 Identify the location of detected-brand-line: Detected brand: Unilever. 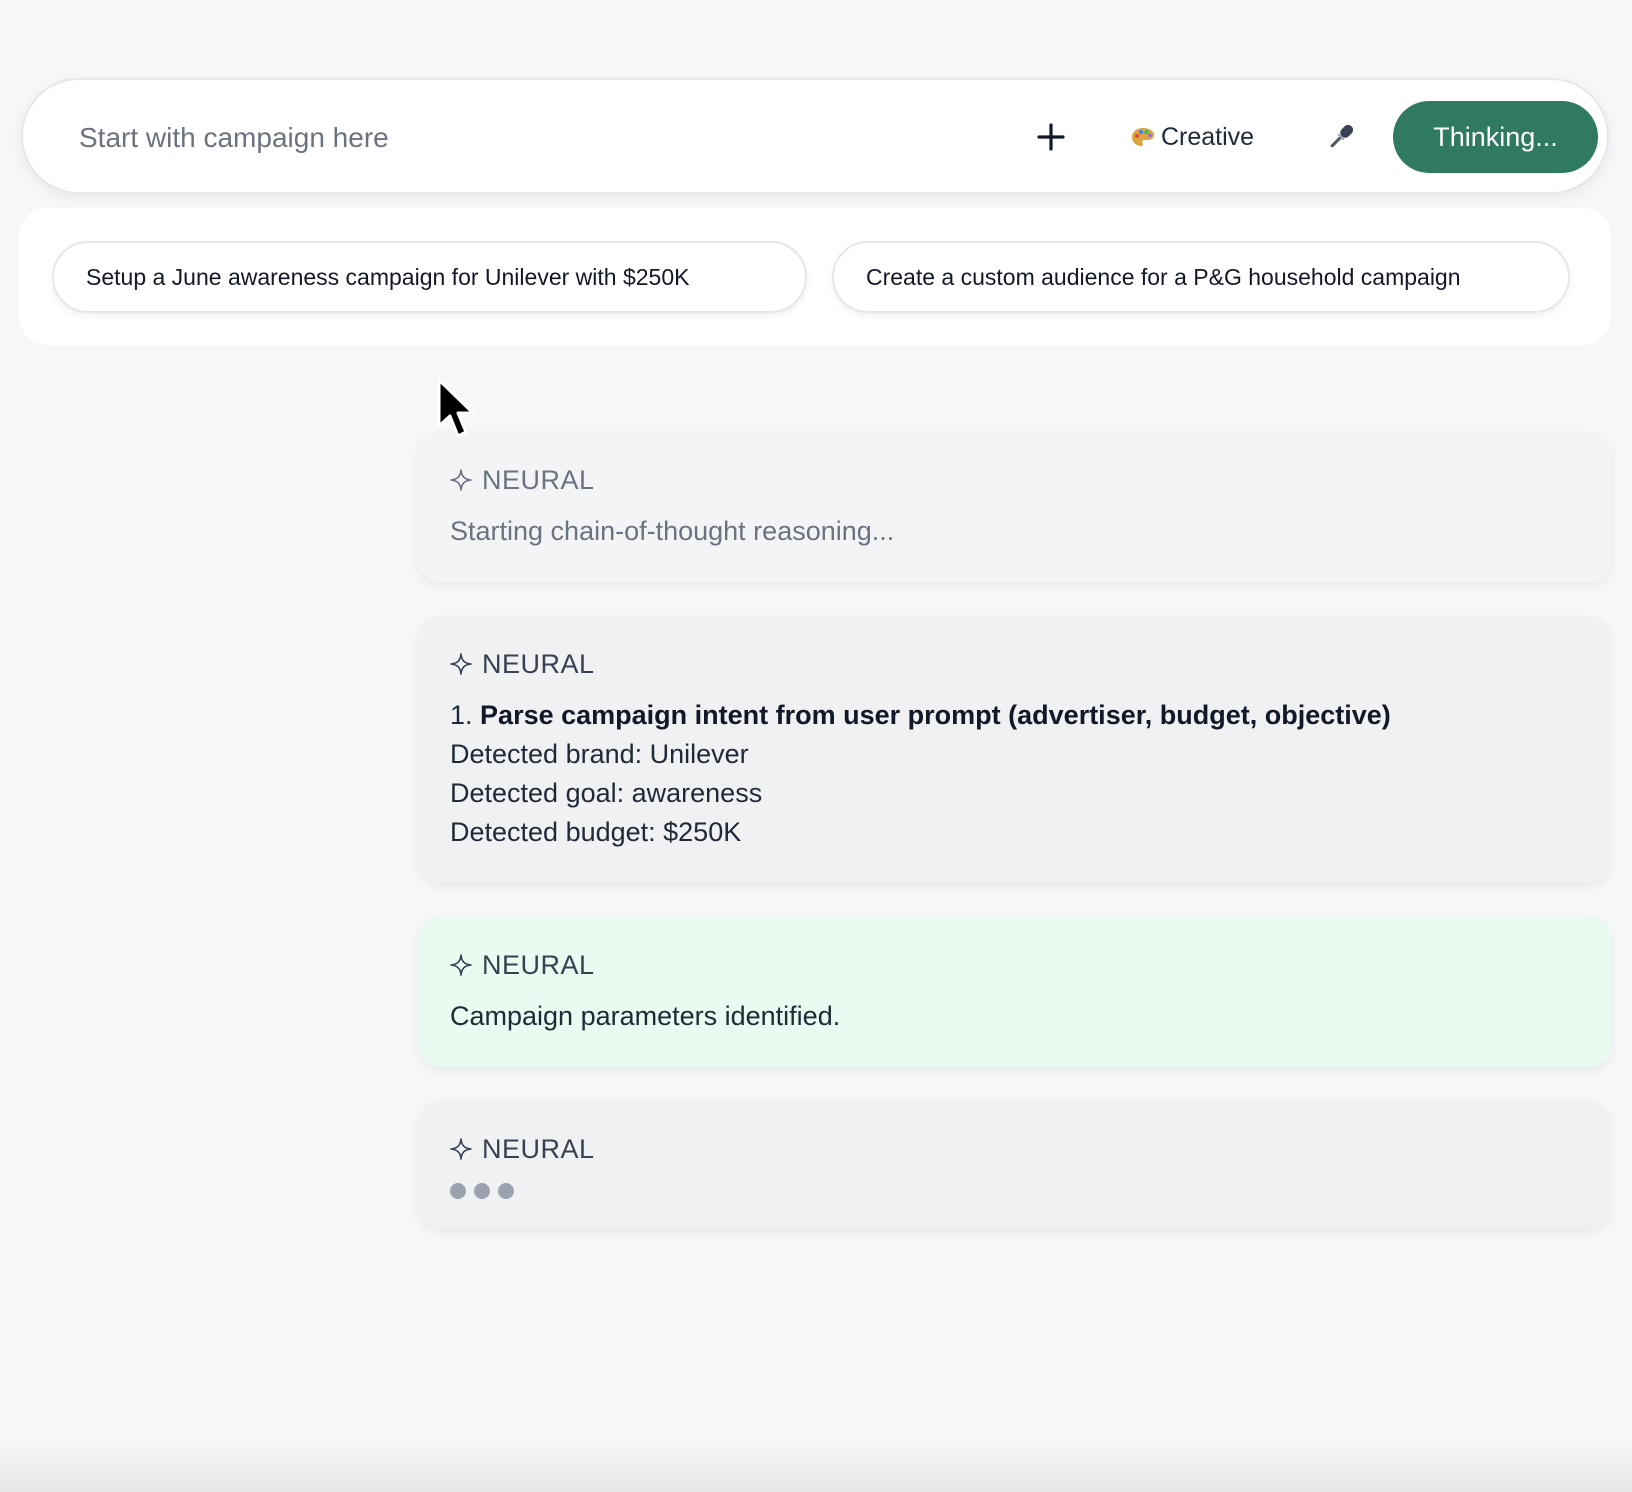
(599, 754).